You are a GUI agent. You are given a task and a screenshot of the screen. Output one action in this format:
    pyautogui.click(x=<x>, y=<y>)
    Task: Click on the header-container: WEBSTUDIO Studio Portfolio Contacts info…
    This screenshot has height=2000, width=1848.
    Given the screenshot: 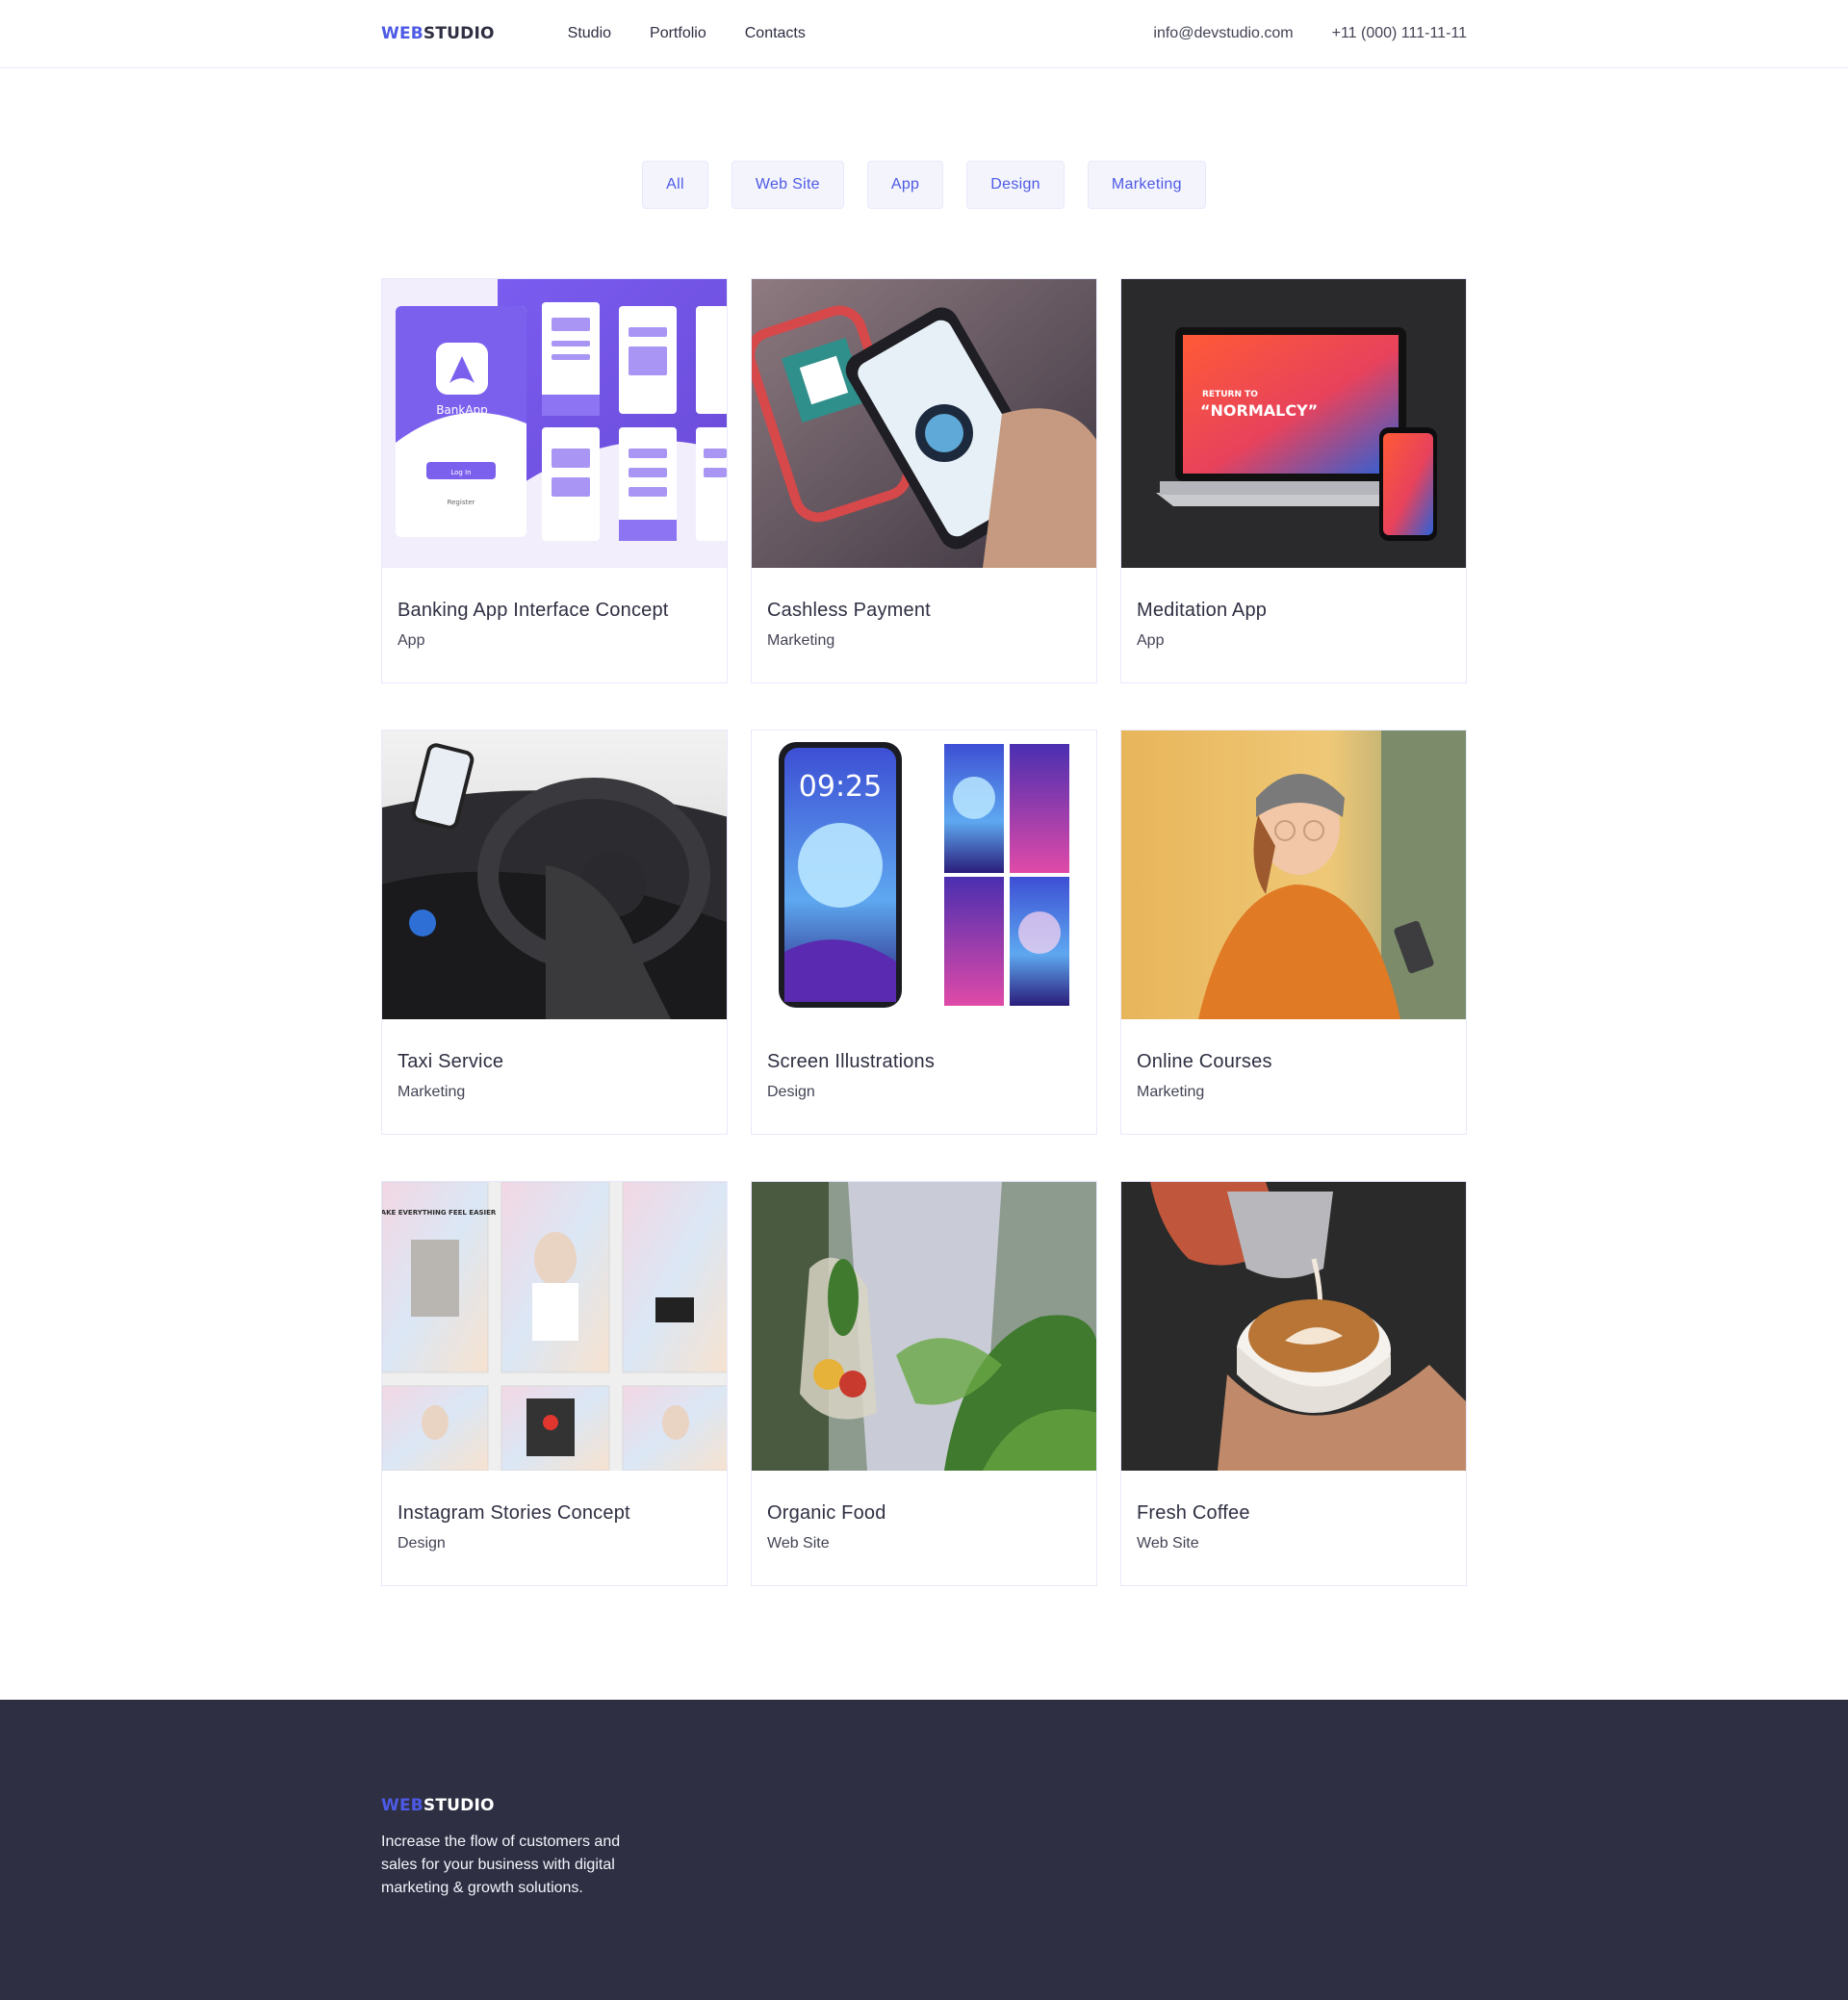 What is the action you would take?
    pyautogui.click(x=924, y=33)
    